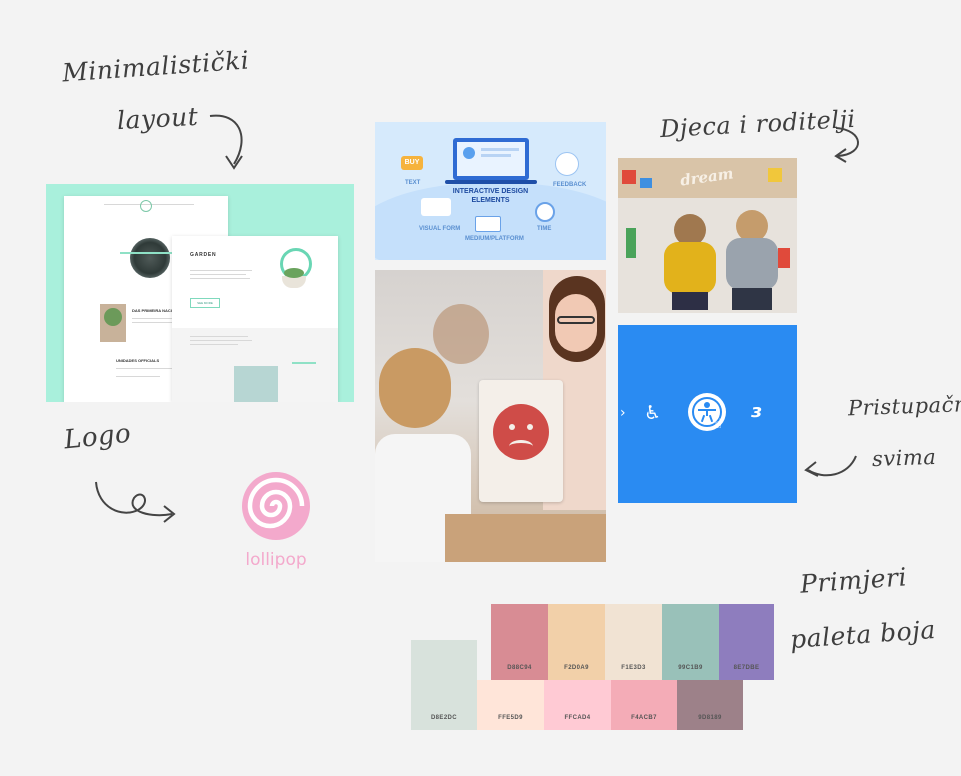 This screenshot has height=776, width=961. I want to click on label-text: TEXT, so click(413, 183).